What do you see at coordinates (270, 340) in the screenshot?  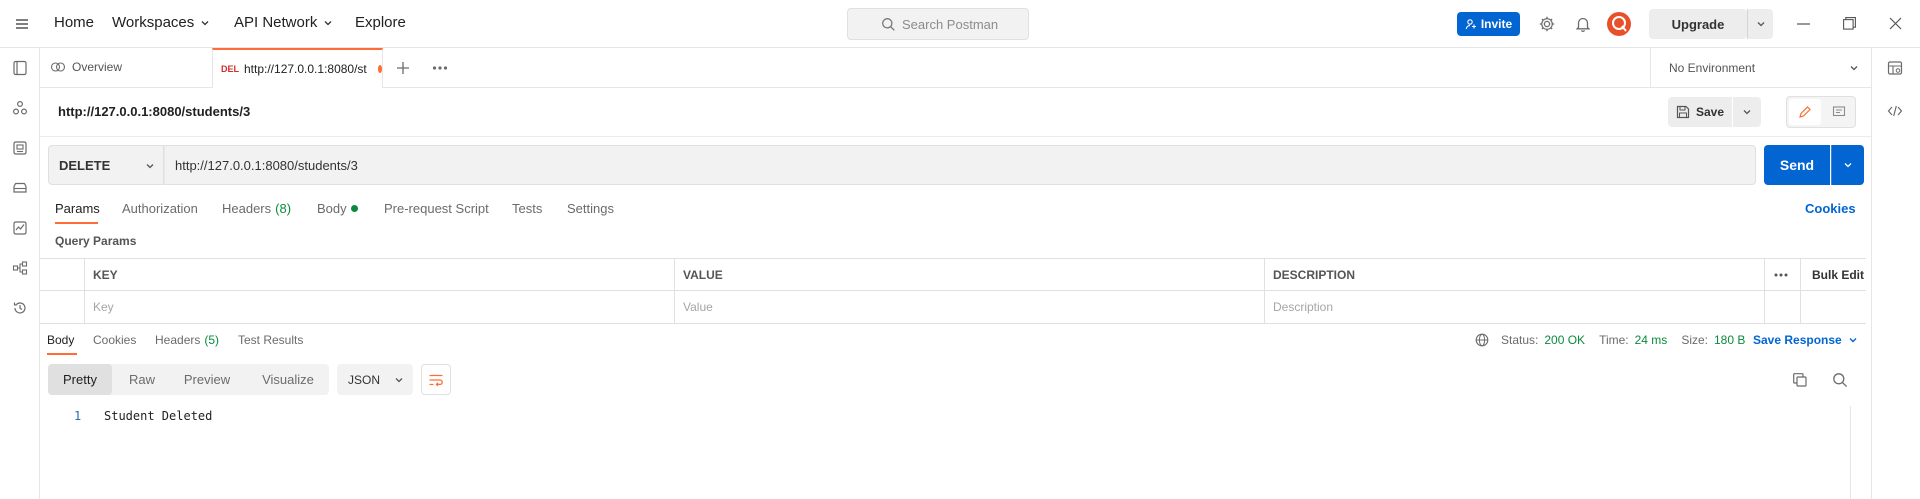 I see `response-tab-test-results: Test Results` at bounding box center [270, 340].